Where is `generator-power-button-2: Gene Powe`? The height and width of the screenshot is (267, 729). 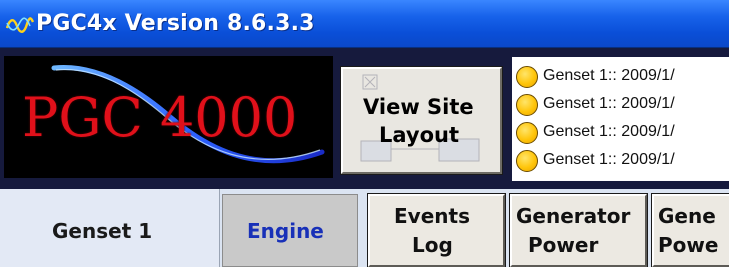 generator-power-button-2: Gene Powe is located at coordinates (690, 230).